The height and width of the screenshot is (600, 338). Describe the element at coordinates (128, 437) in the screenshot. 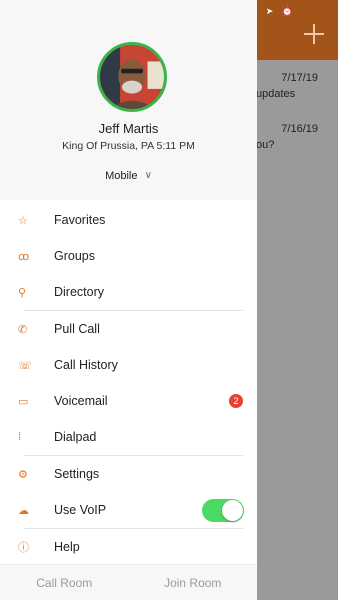

I see `menu-item-dialpad: ⁞ Dialpad` at that location.